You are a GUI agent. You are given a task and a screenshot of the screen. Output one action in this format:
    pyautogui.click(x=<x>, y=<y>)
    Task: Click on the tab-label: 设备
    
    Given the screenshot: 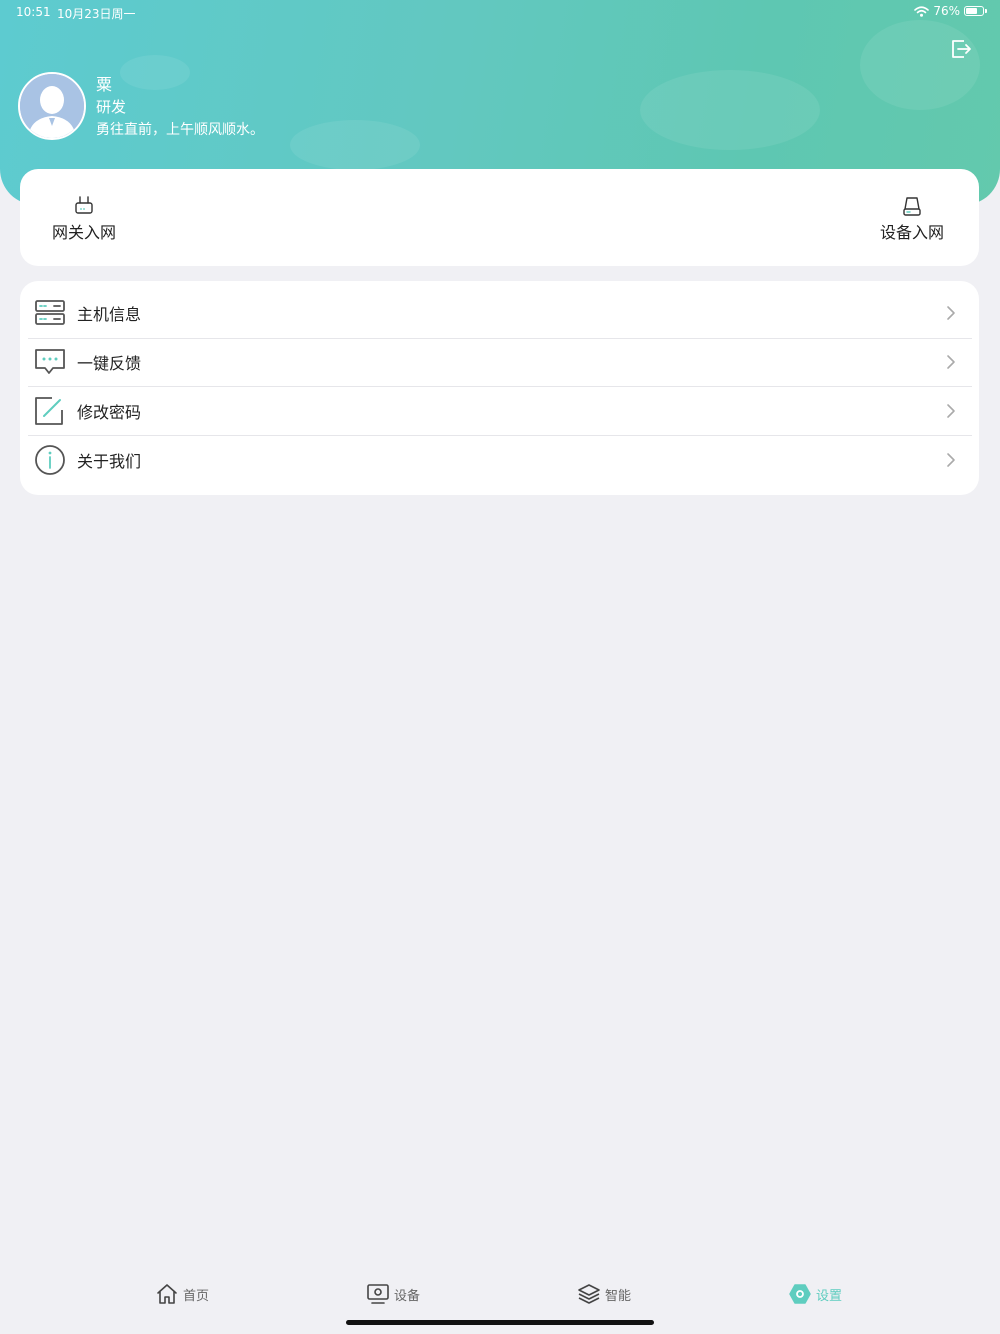 What is the action you would take?
    pyautogui.click(x=407, y=1296)
    